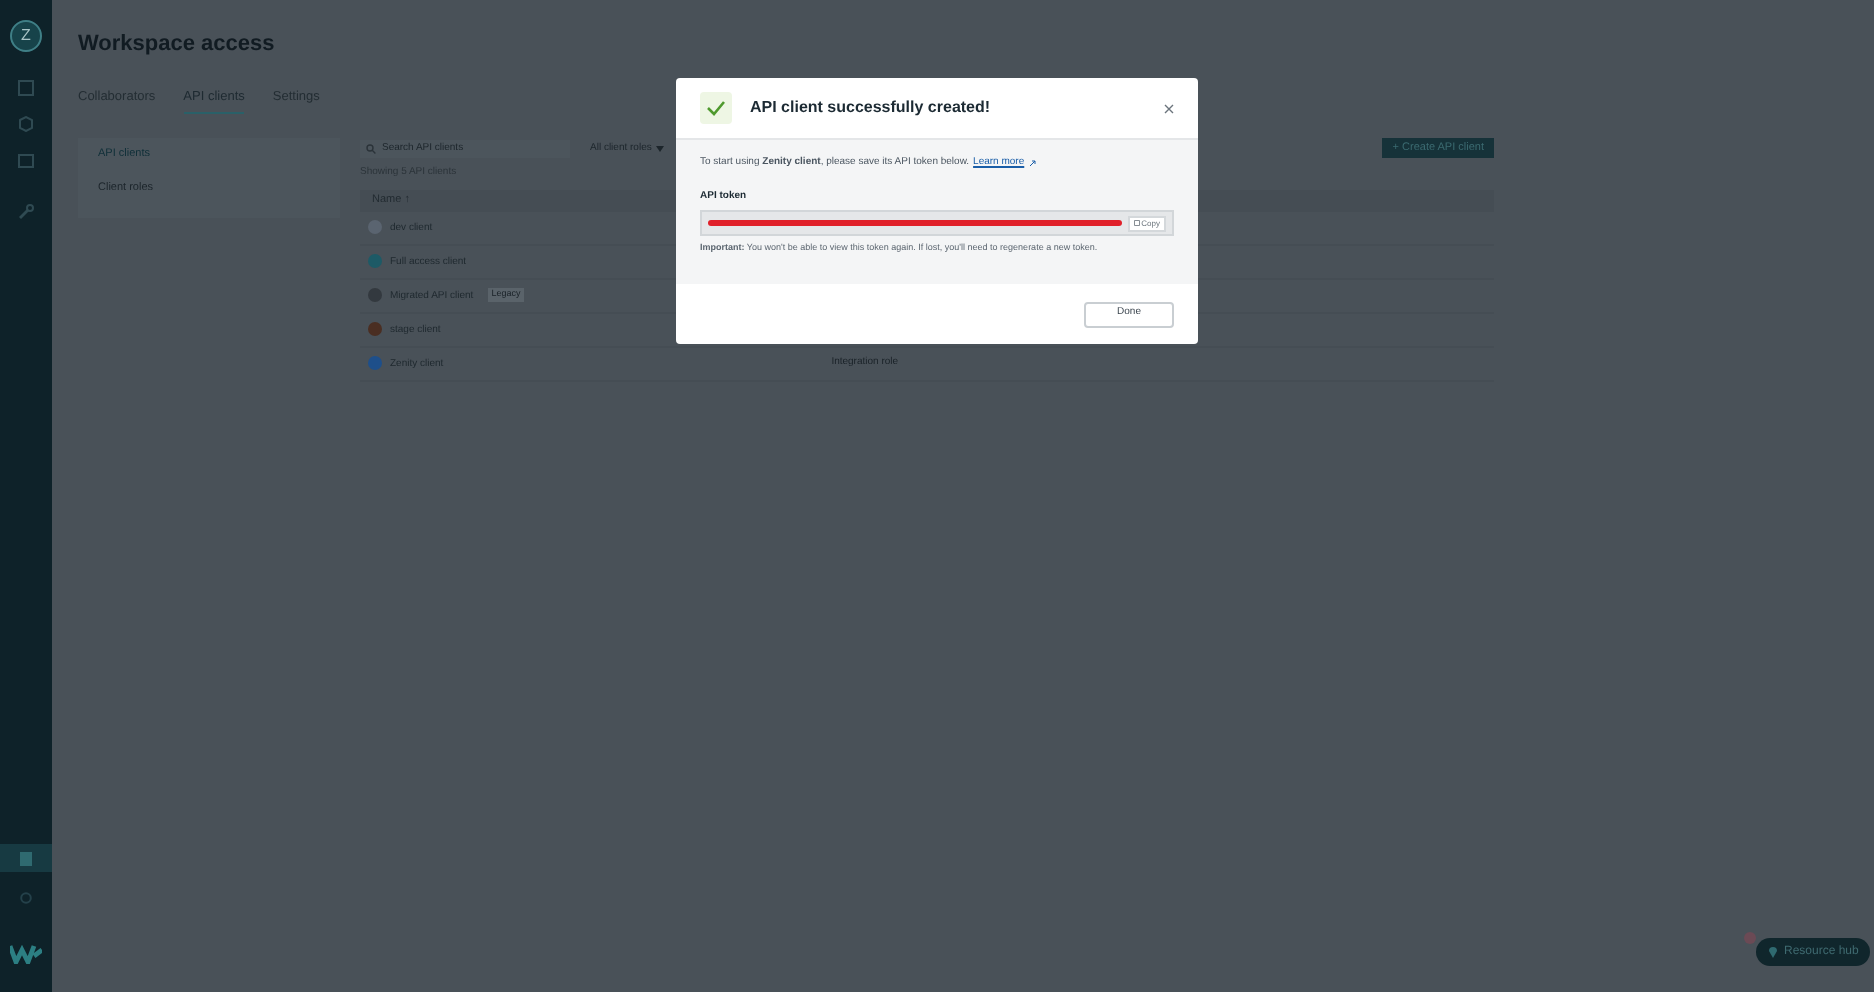 Image resolution: width=1874 pixels, height=992 pixels. Describe the element at coordinates (371, 148) in the screenshot. I see `search-icon` at that location.